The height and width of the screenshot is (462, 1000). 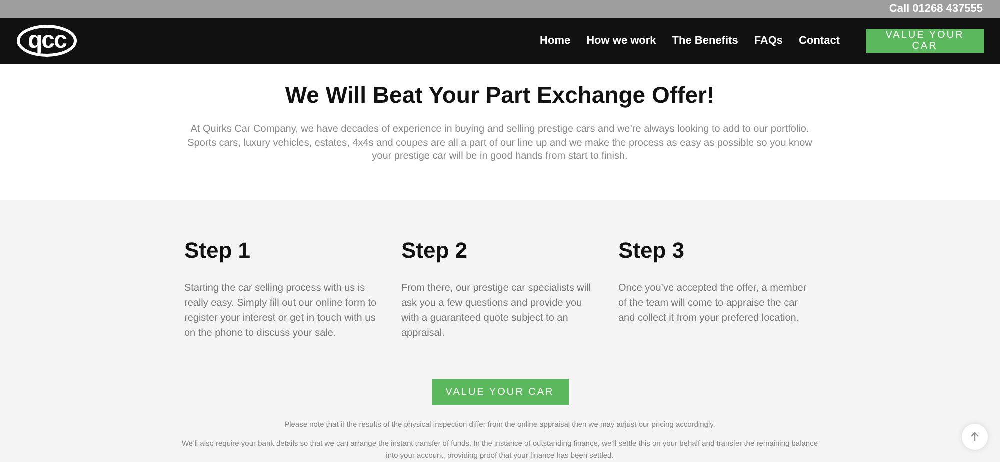 I want to click on intro-paragraph: At Quirks Car Company, we have decades of experience in buying and selling prestige cars and we’re always looking to add to our portfolio. Sports cars, luxury vehicles, estates, 4x4s and coupes are all a part of our line up and we make the process as easy as possible so you know your prestige car will be in good hands from start to finish., so click(x=500, y=143).